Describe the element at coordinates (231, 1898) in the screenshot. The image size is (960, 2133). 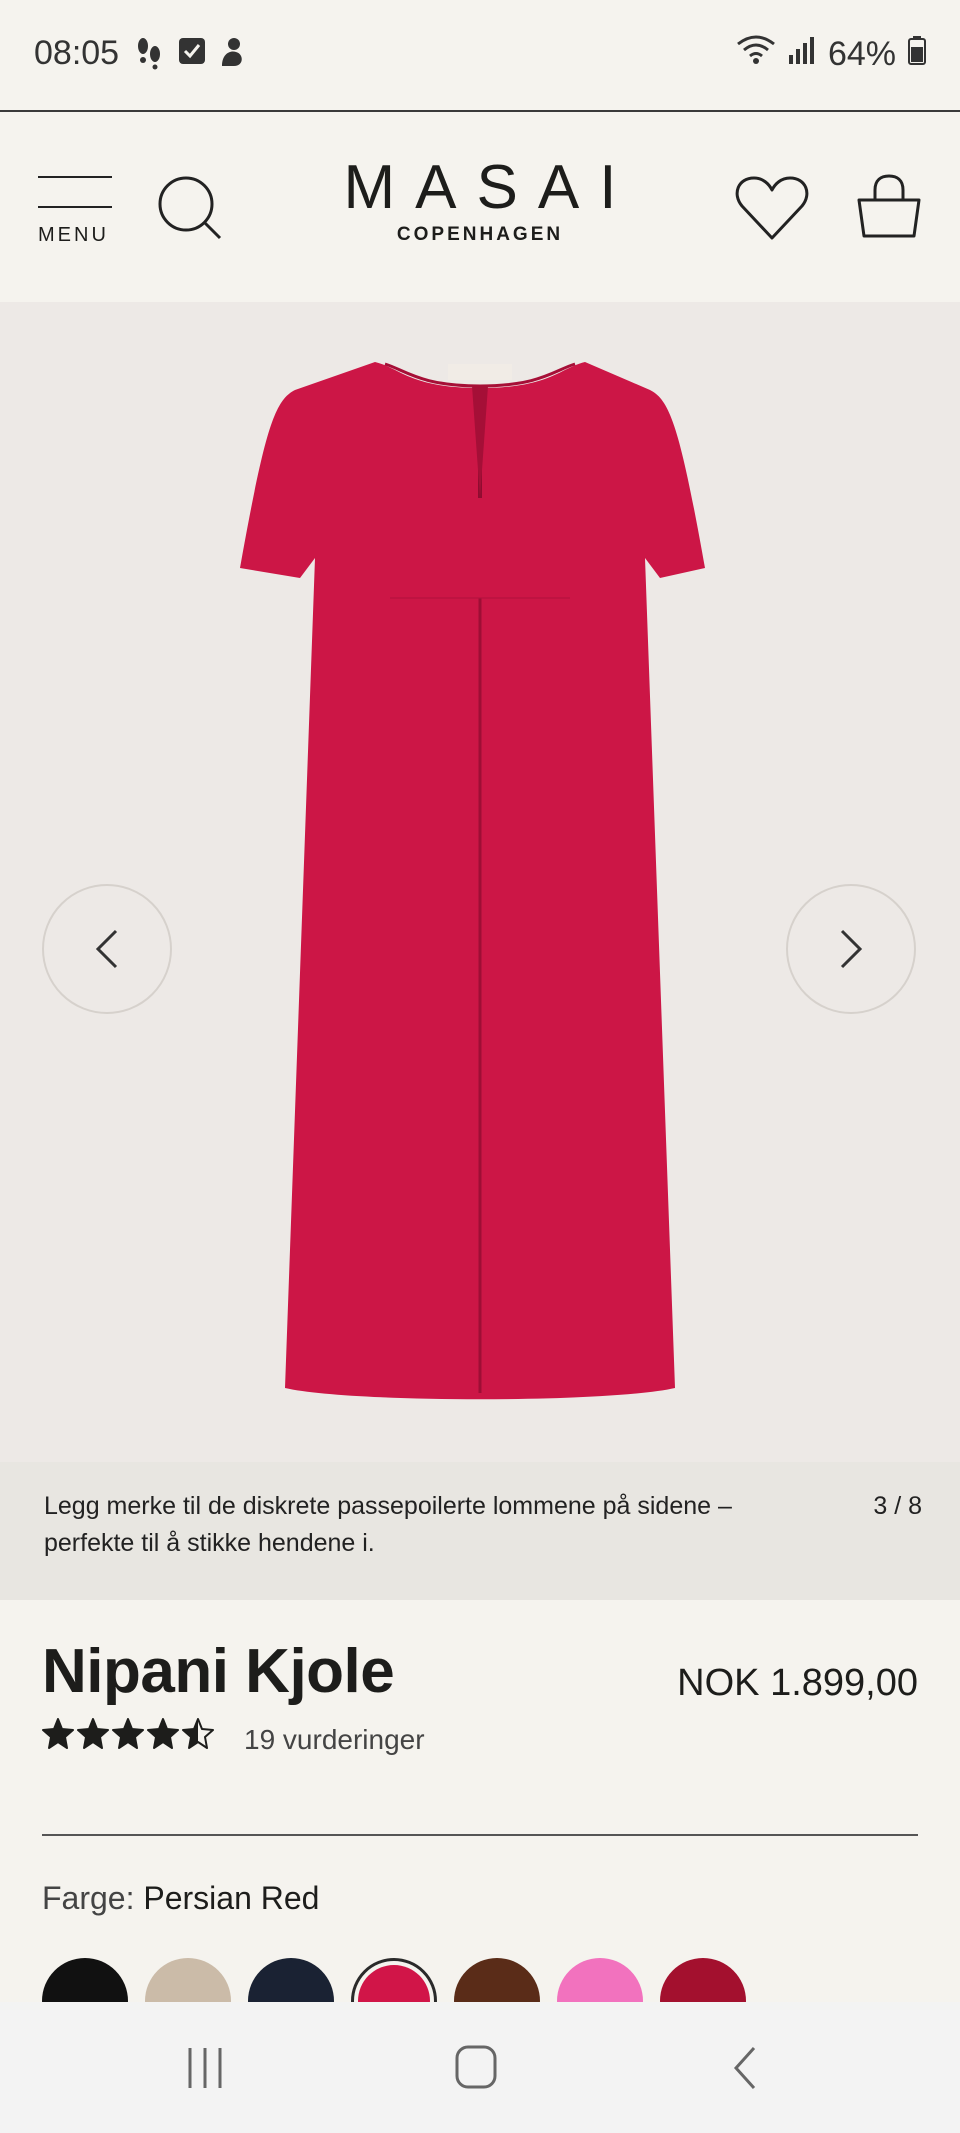
I see `selected-color-name: Persian Red` at that location.